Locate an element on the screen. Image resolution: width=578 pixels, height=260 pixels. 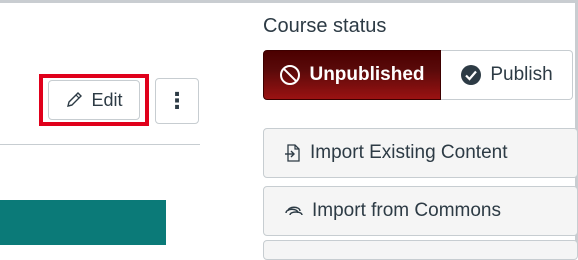
edit-label: Edit is located at coordinates (107, 99).